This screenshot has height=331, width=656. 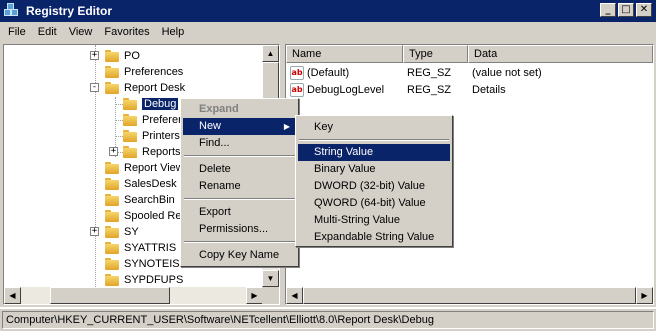 What do you see at coordinates (161, 152) in the screenshot?
I see `tree-item-label: Reports` at bounding box center [161, 152].